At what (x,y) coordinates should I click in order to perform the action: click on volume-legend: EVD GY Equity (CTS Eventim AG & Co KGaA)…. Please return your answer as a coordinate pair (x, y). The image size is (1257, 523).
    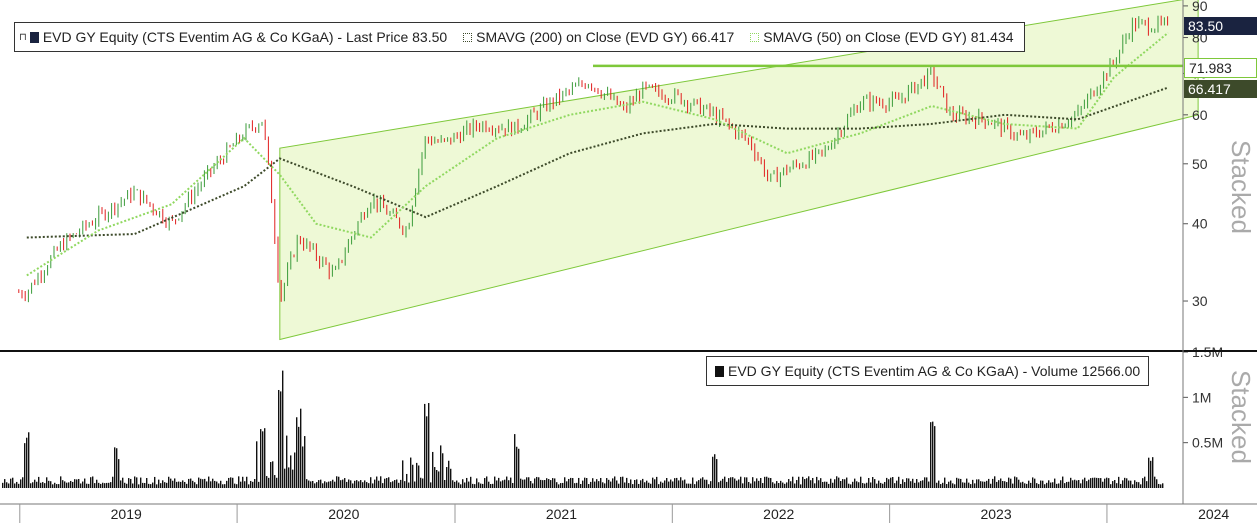
    Looking at the image, I should click on (928, 371).